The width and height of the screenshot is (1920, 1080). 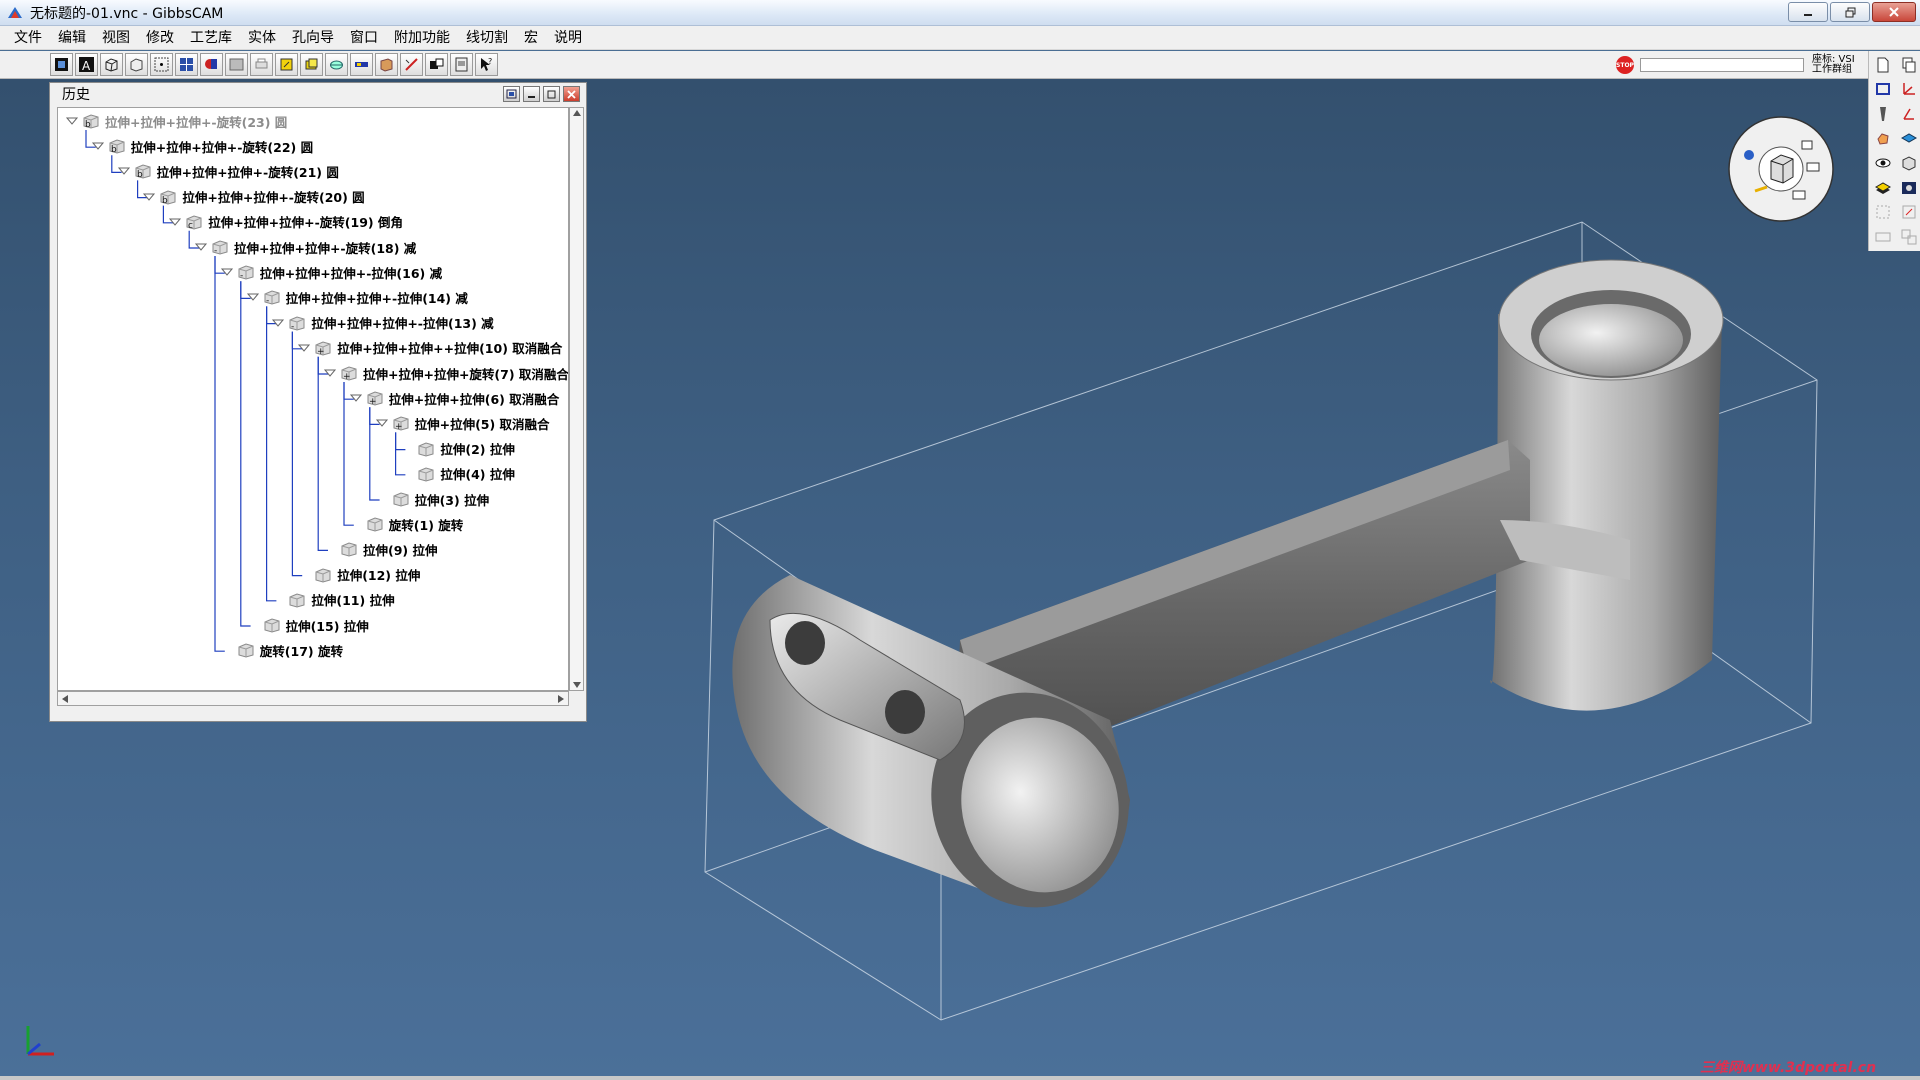 What do you see at coordinates (40, 1041) in the screenshot?
I see `axis-triad-icon` at bounding box center [40, 1041].